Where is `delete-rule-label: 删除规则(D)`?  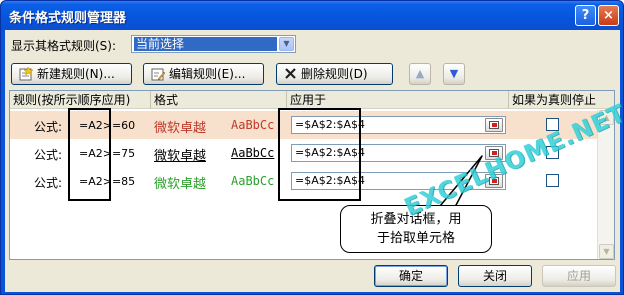 delete-rule-label: 删除规则(D) is located at coordinates (334, 74).